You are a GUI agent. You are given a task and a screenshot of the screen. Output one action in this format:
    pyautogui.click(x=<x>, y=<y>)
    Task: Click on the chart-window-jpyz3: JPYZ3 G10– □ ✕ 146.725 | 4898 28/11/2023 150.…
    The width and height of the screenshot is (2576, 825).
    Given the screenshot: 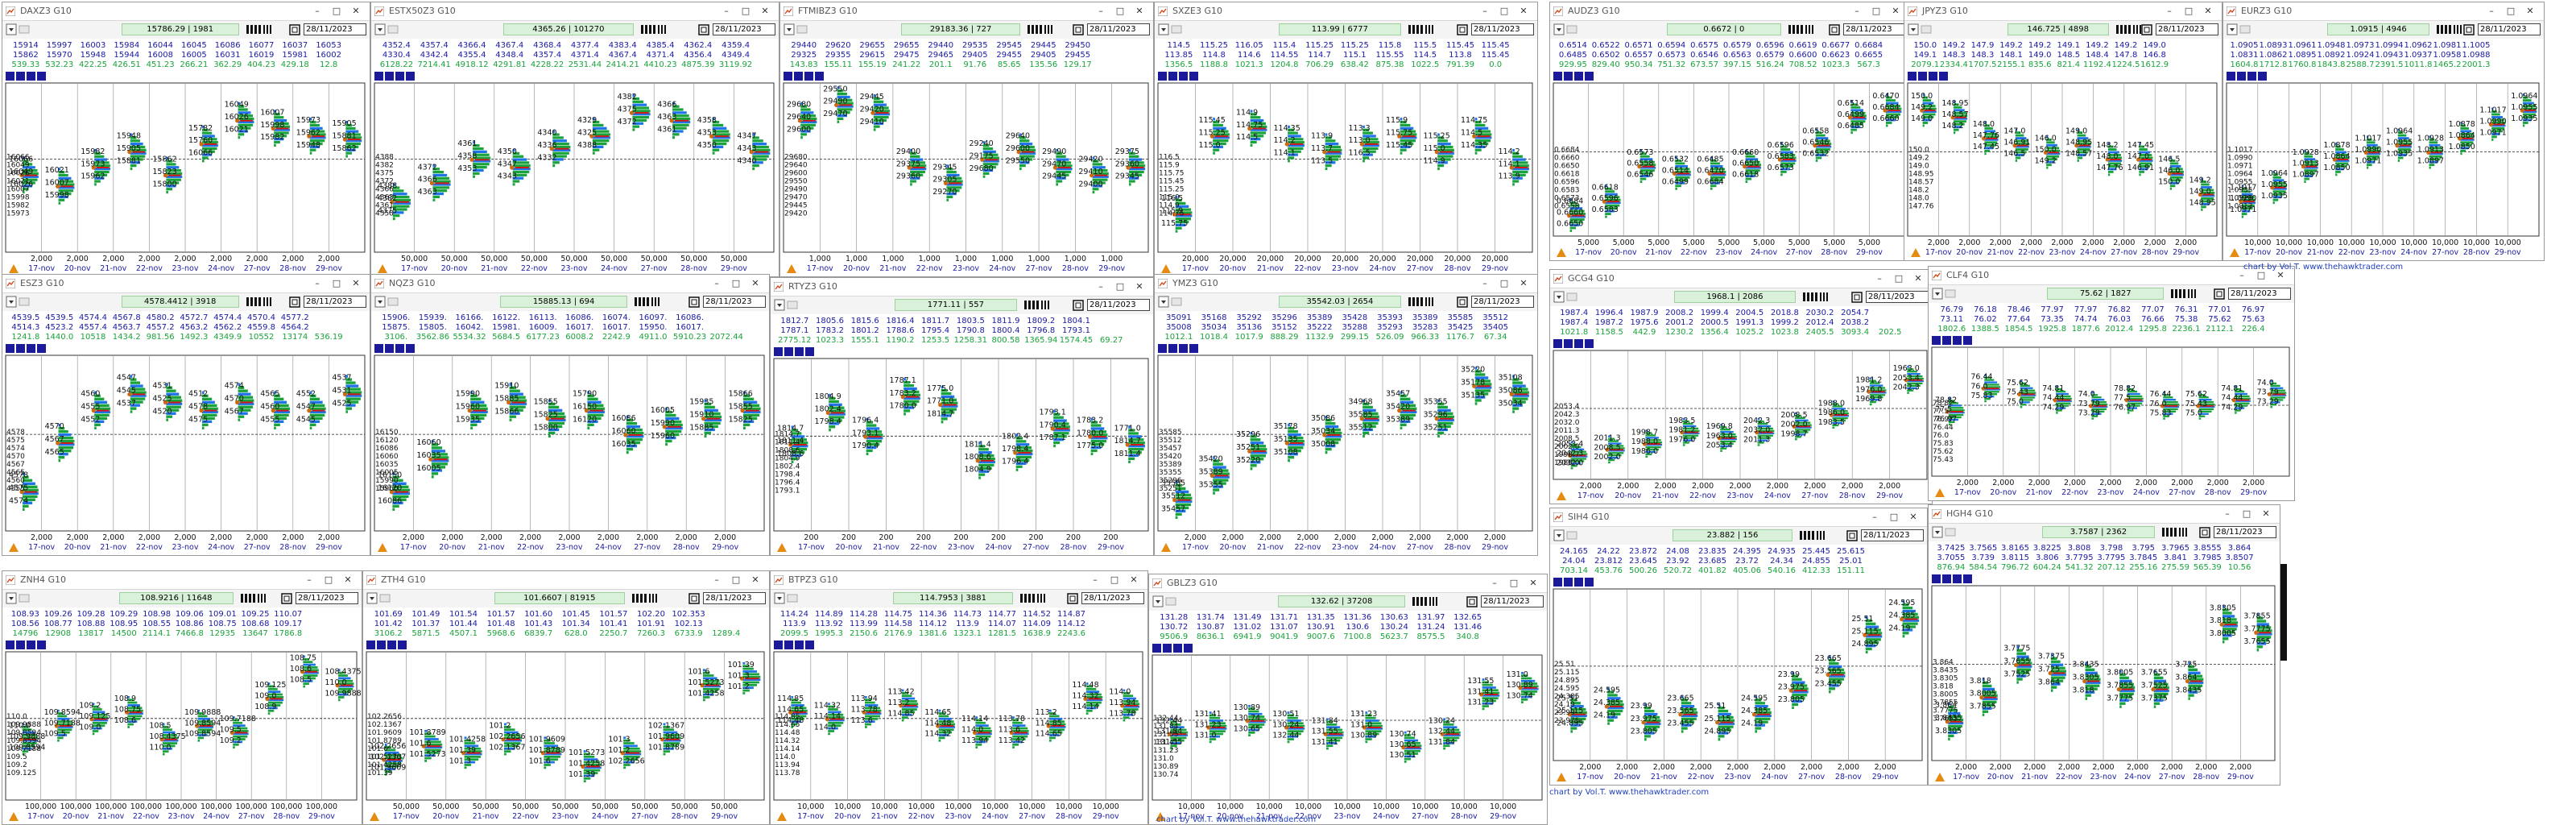 What is the action you would take?
    pyautogui.click(x=2063, y=131)
    